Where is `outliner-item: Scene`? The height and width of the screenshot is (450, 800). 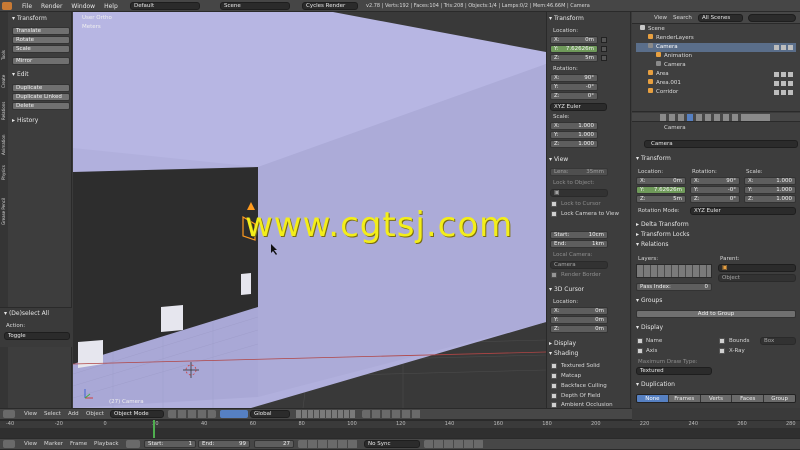
outliner-item: Scene is located at coordinates (716, 29).